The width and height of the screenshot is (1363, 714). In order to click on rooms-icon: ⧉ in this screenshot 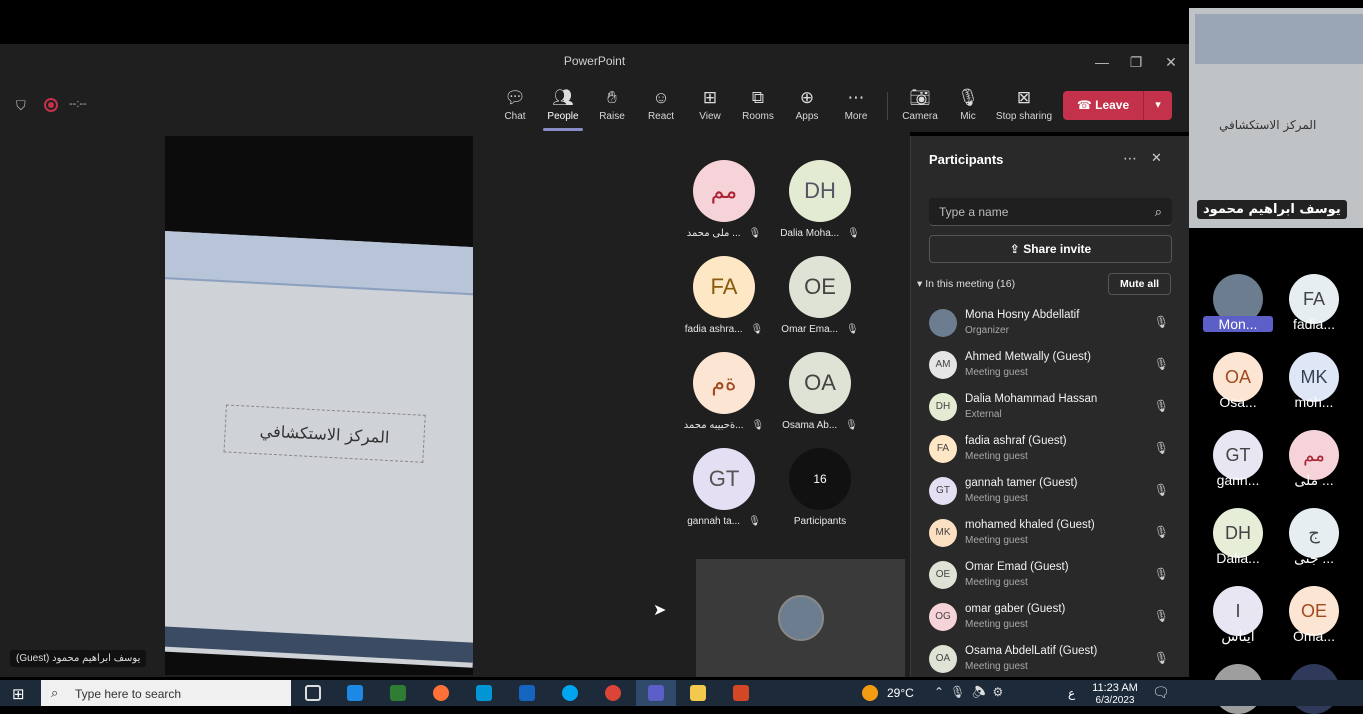, I will do `click(758, 97)`.